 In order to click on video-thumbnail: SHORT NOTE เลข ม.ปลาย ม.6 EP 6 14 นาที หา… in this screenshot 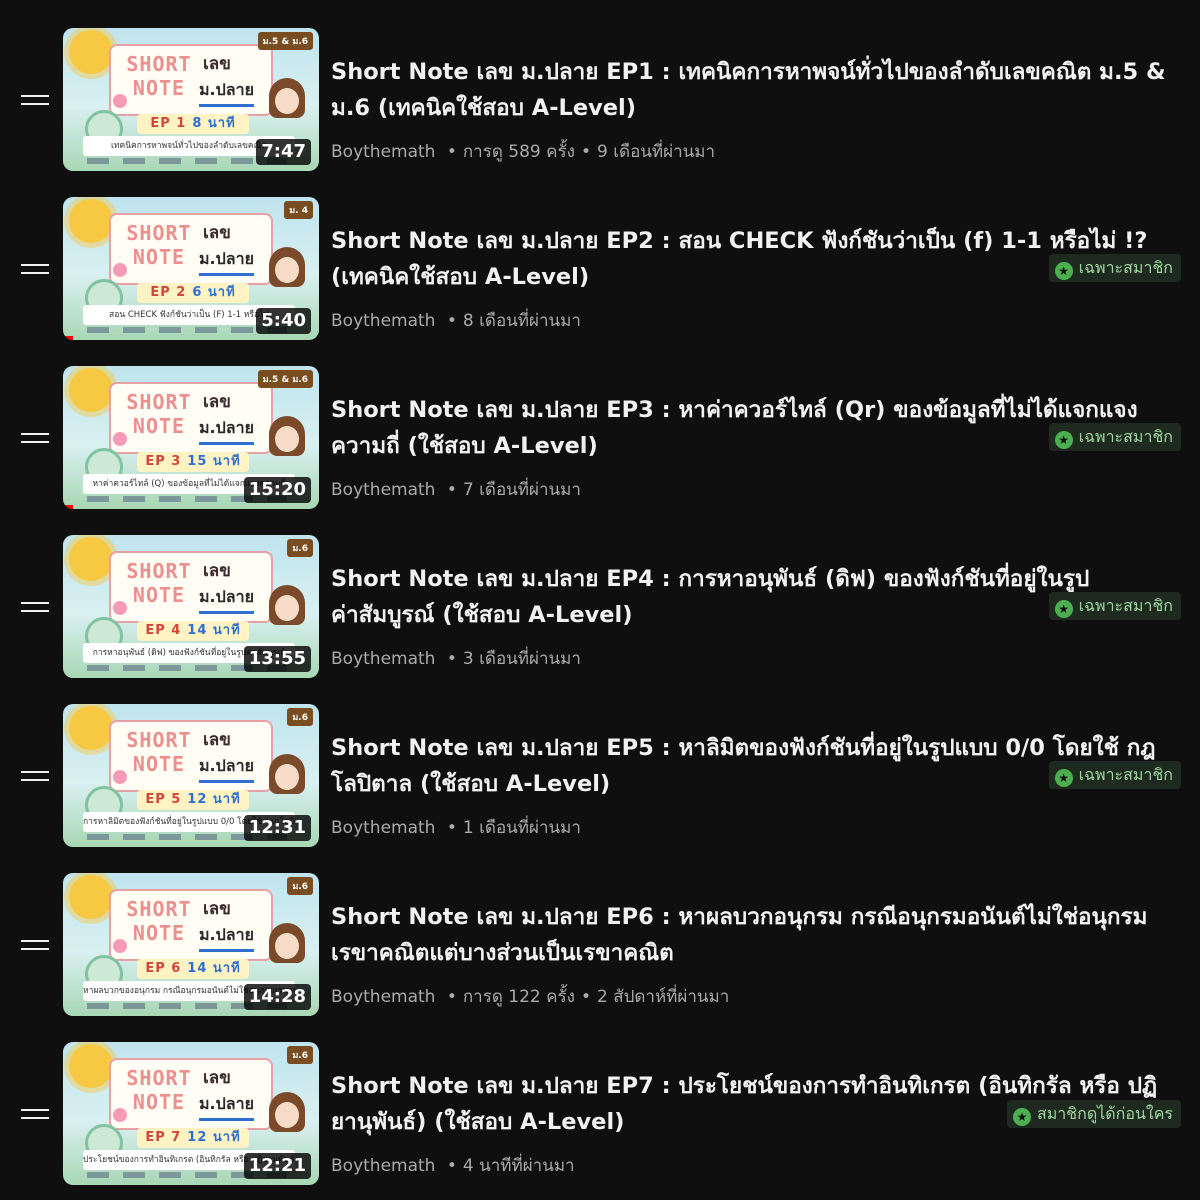, I will do `click(191, 944)`.